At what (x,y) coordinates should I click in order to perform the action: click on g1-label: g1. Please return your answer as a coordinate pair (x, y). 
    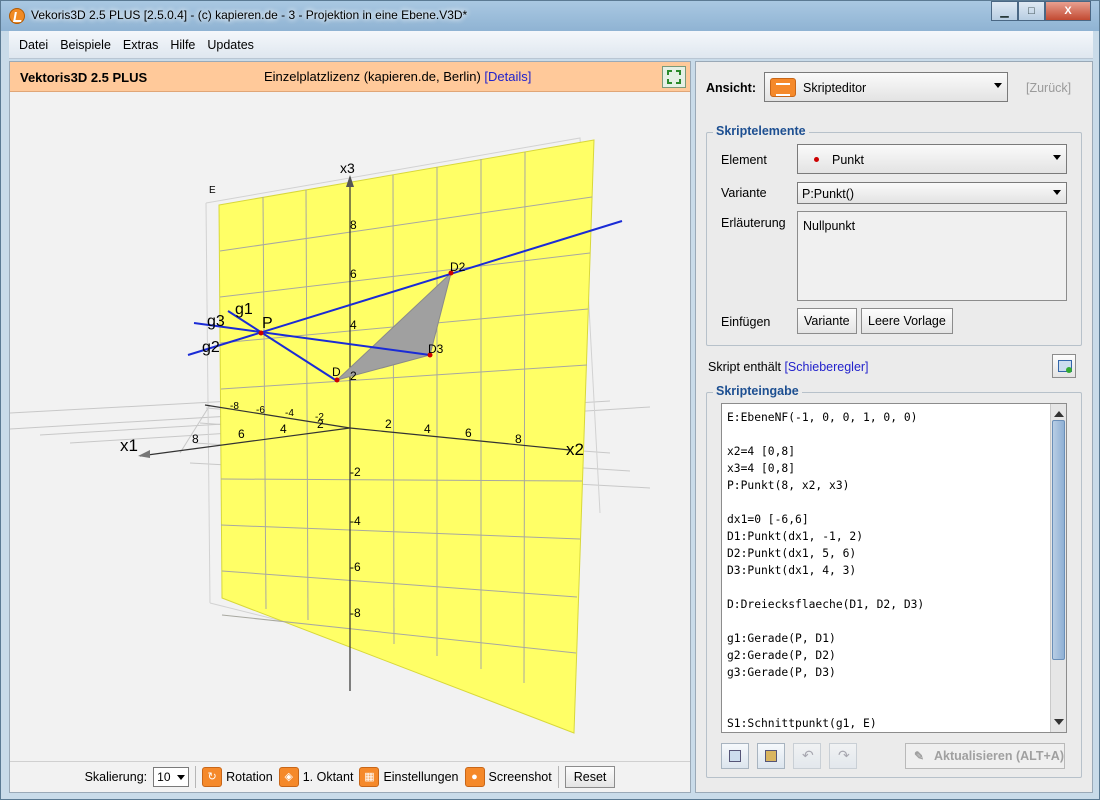
    Looking at the image, I should click on (244, 309).